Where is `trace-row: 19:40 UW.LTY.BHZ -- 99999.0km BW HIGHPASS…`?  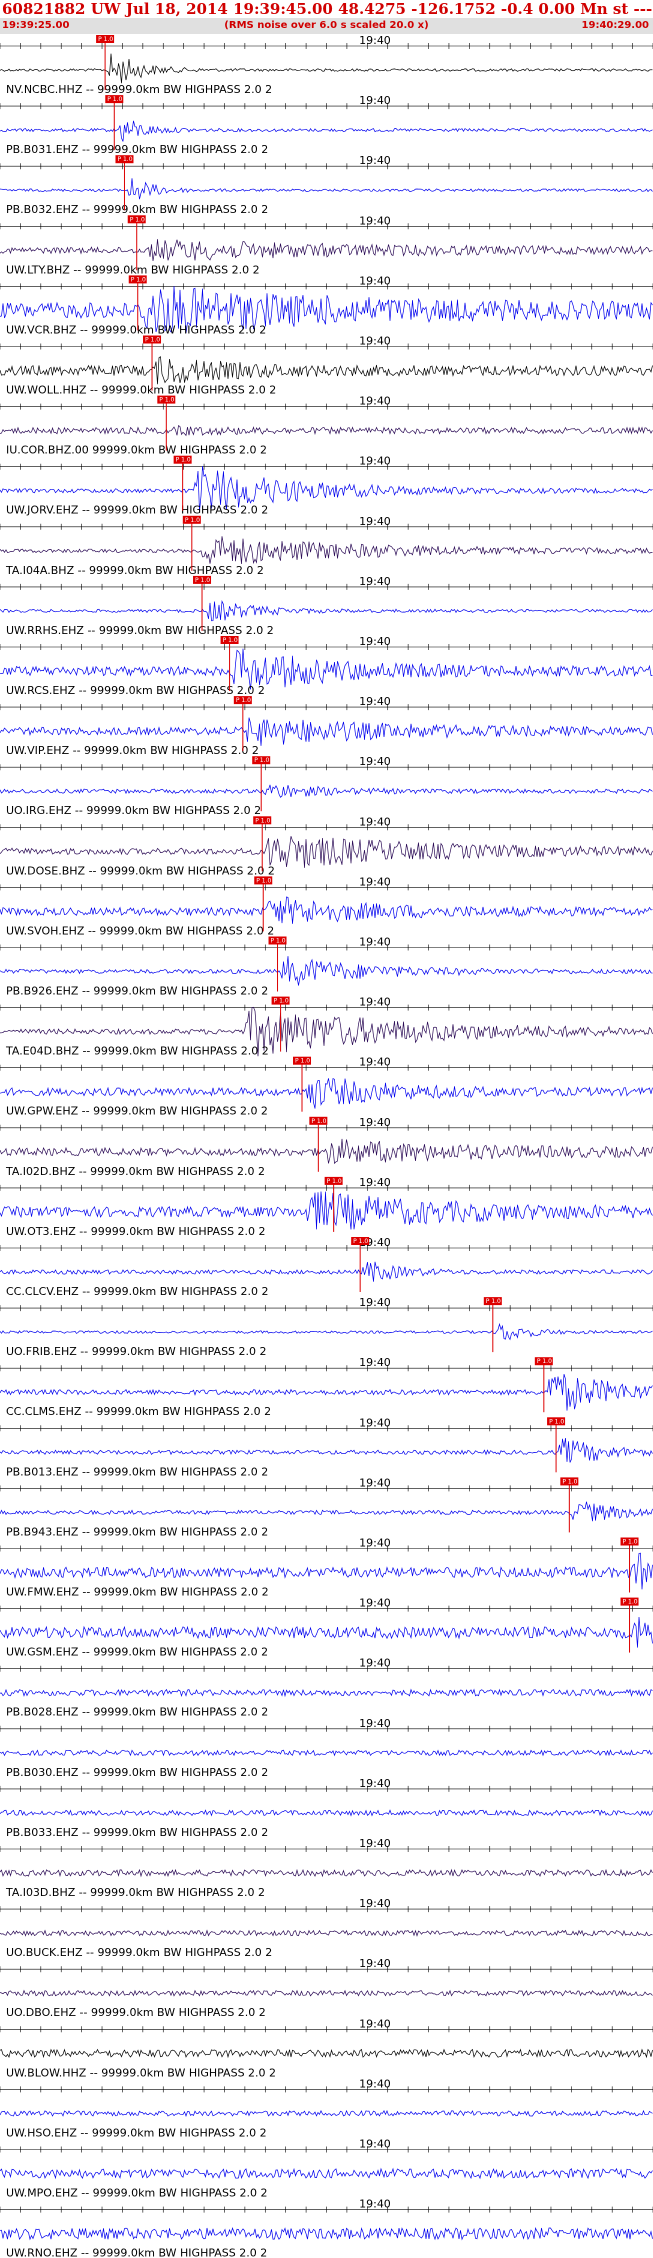
trace-row: 19:40 UW.LTY.BHZ -- 99999.0km BW HIGHPASS… is located at coordinates (326, 245).